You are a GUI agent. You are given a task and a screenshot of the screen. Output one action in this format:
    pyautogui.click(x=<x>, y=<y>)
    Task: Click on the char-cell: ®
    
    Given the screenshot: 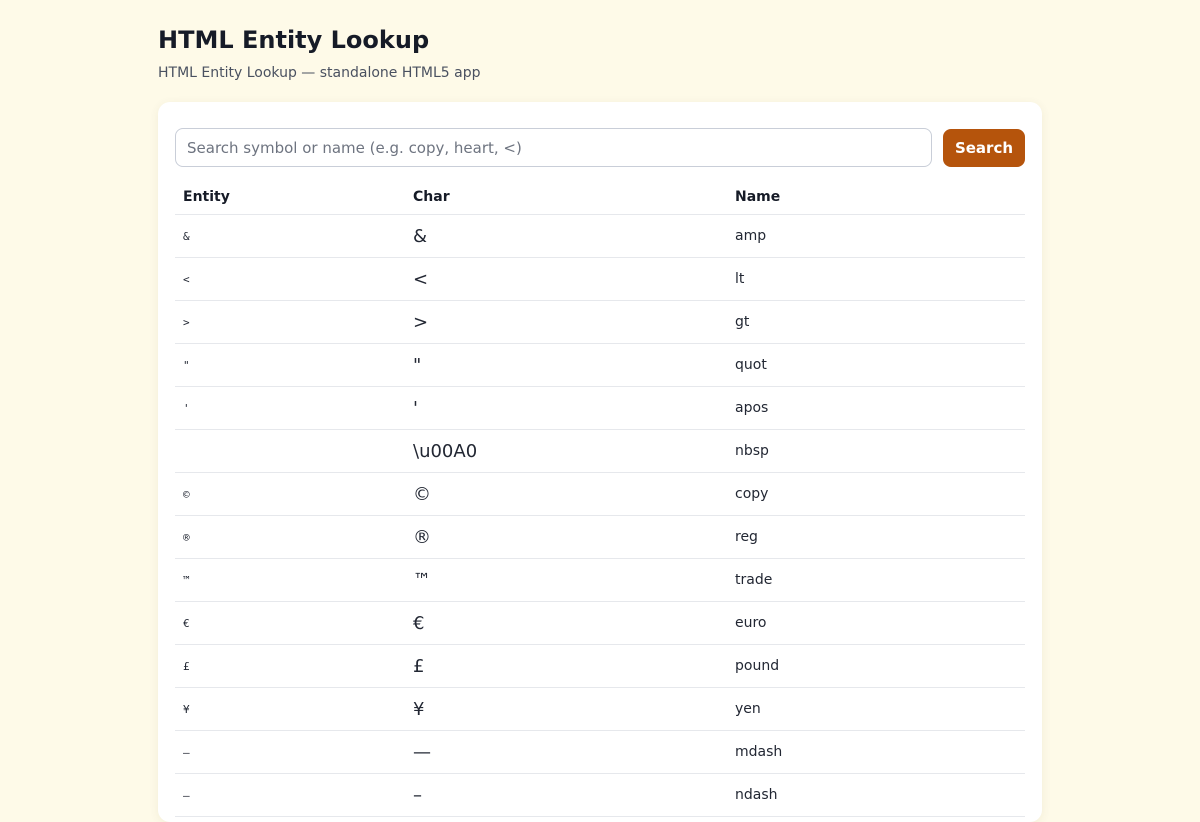 What is the action you would take?
    pyautogui.click(x=566, y=537)
    